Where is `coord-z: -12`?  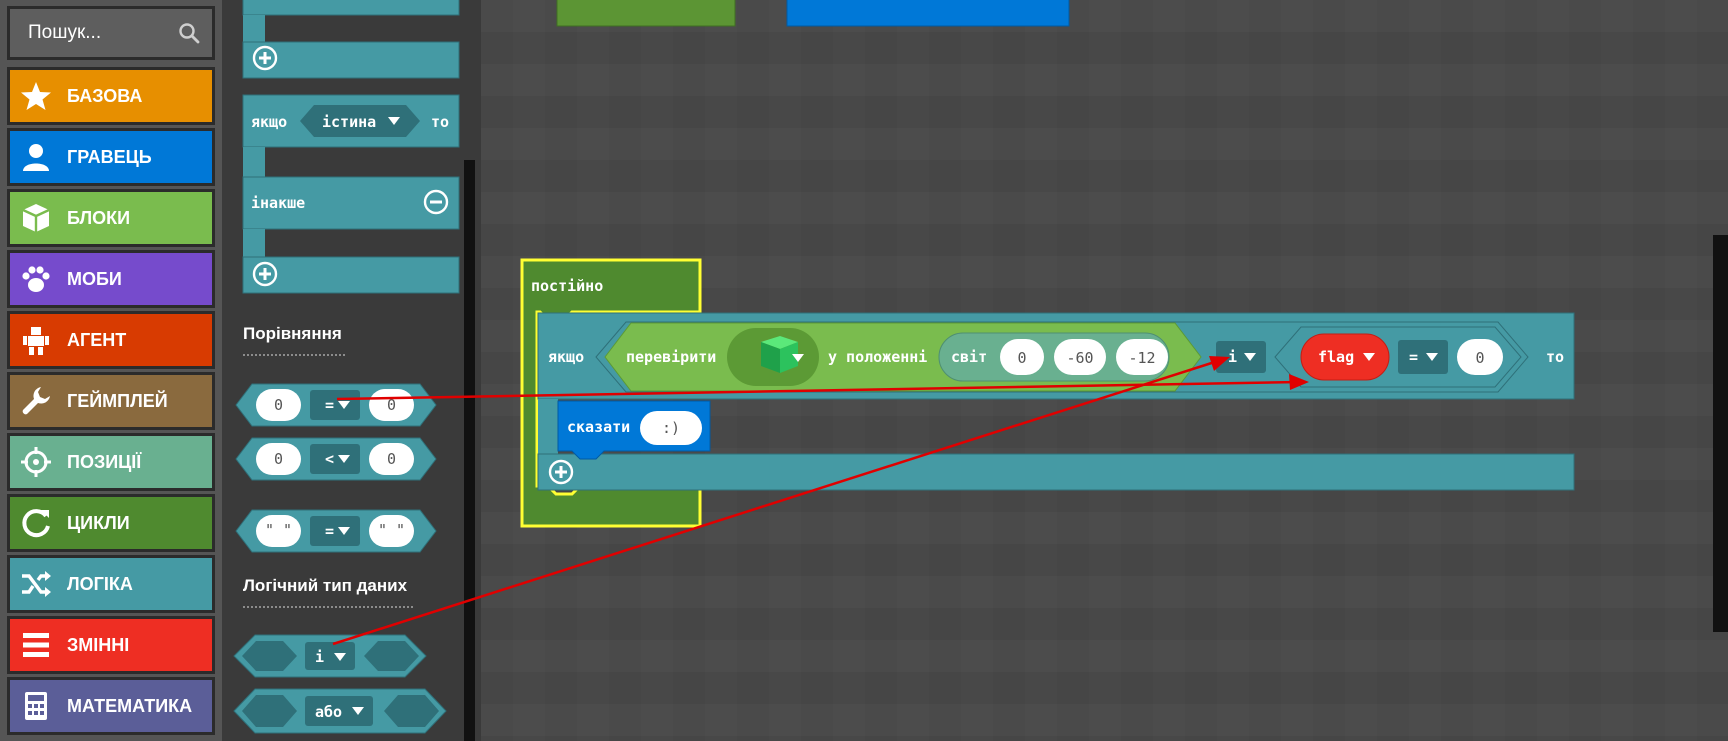 coord-z: -12 is located at coordinates (1141, 358).